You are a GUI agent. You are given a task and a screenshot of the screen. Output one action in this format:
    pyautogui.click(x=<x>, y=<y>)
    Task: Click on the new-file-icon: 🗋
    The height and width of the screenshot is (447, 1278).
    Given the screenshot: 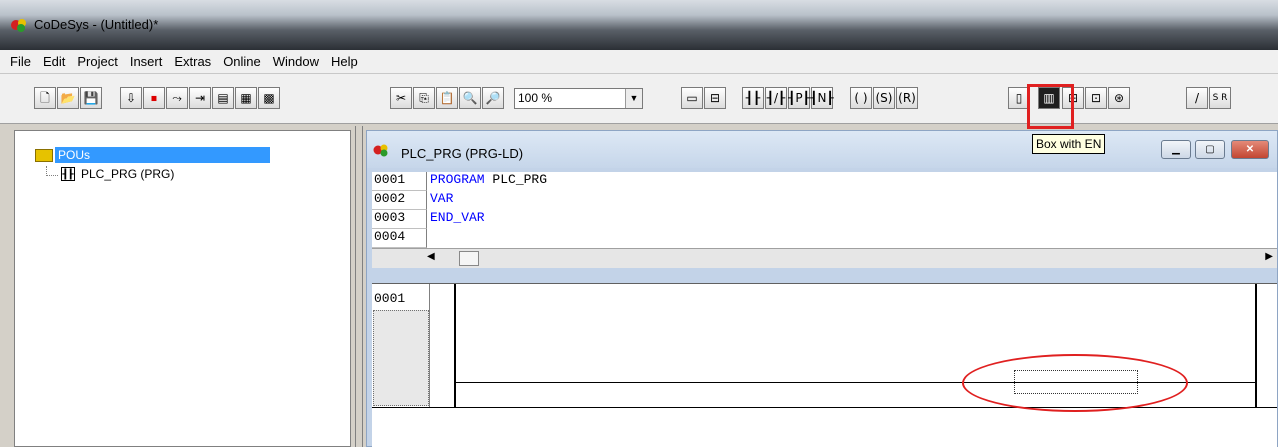 What is the action you would take?
    pyautogui.click(x=45, y=98)
    